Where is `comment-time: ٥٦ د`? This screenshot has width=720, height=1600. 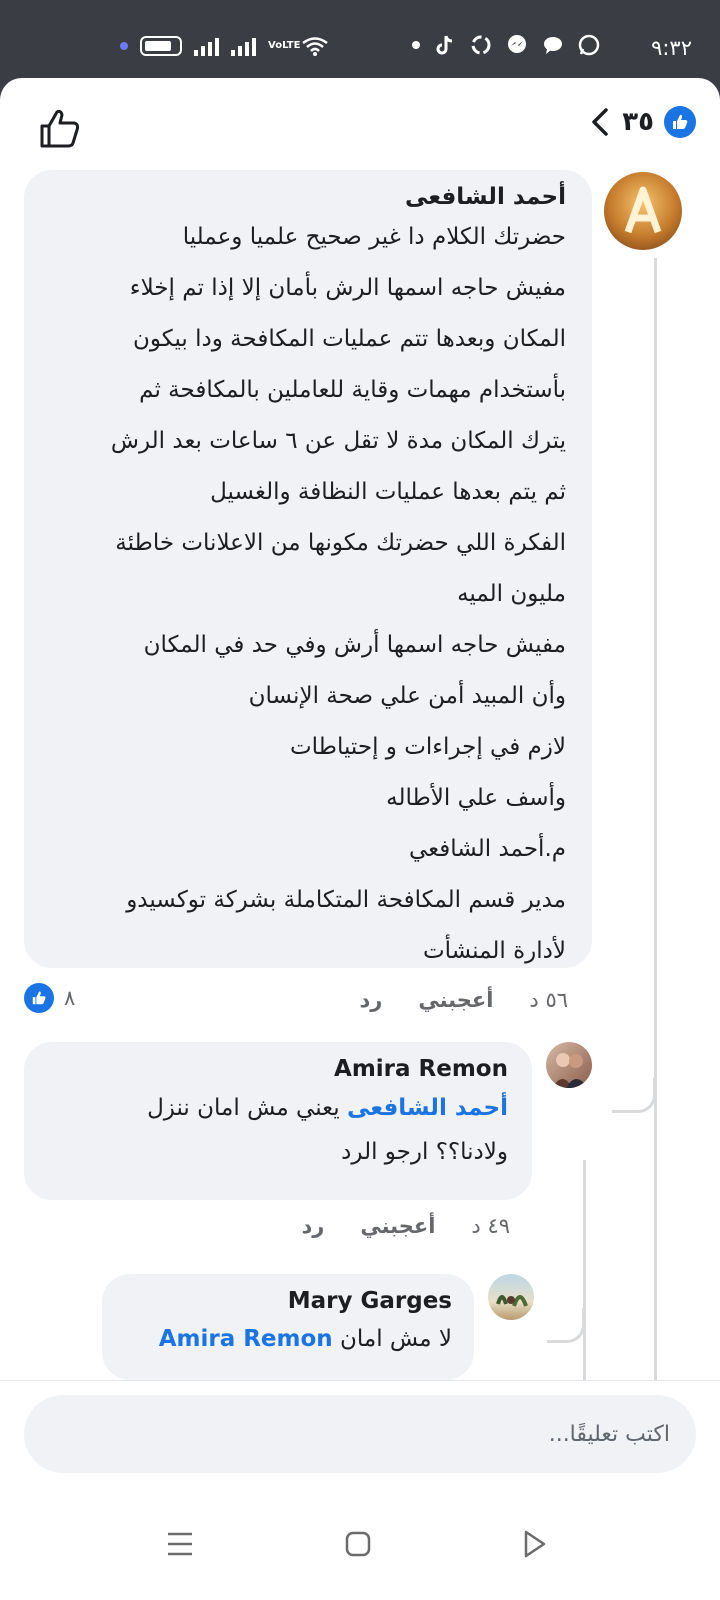
comment-time: ٥٦ د is located at coordinates (548, 1000).